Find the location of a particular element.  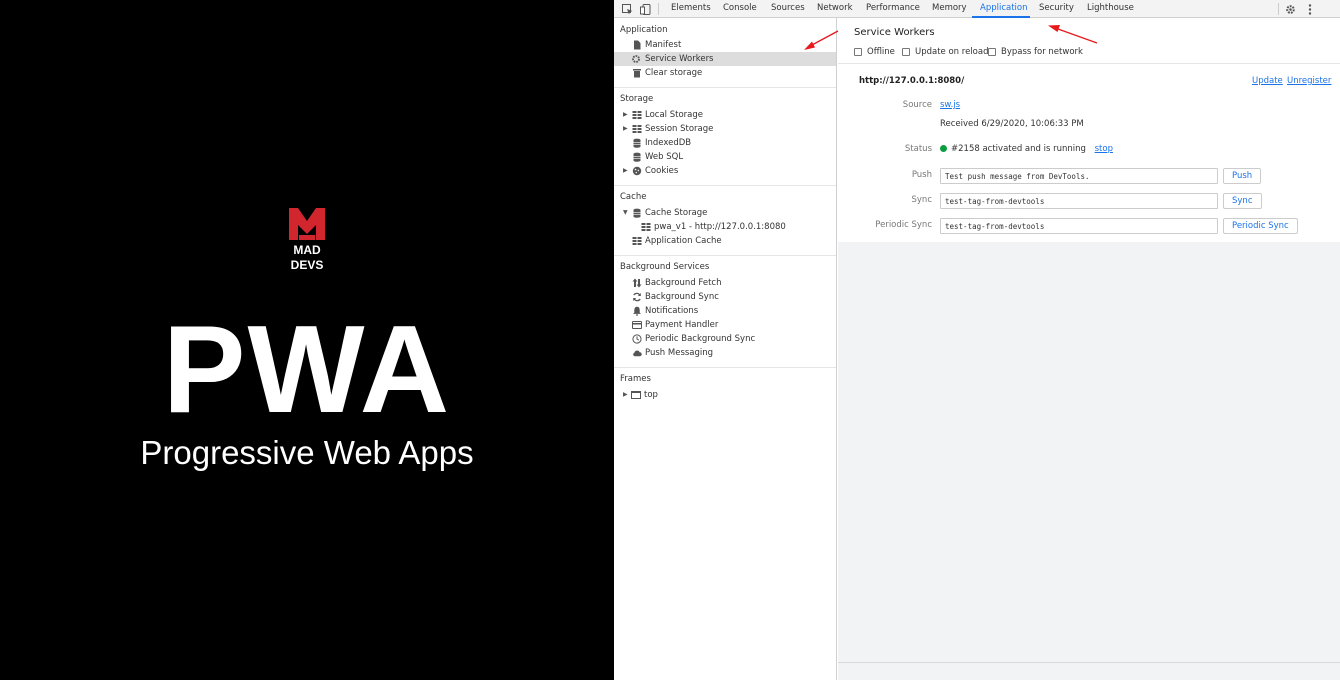

hero-title: PWA is located at coordinates (307, 370).